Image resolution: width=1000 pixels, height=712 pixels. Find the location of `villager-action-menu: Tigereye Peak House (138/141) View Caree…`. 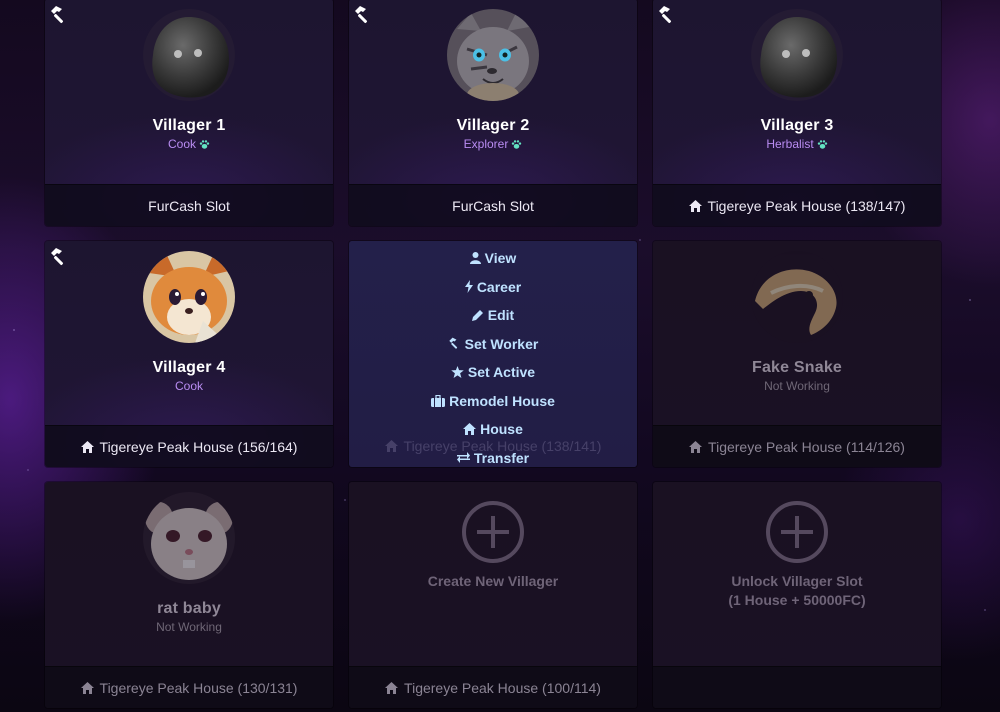

villager-action-menu: Tigereye Peak House (138/141) View Caree… is located at coordinates (493, 354).